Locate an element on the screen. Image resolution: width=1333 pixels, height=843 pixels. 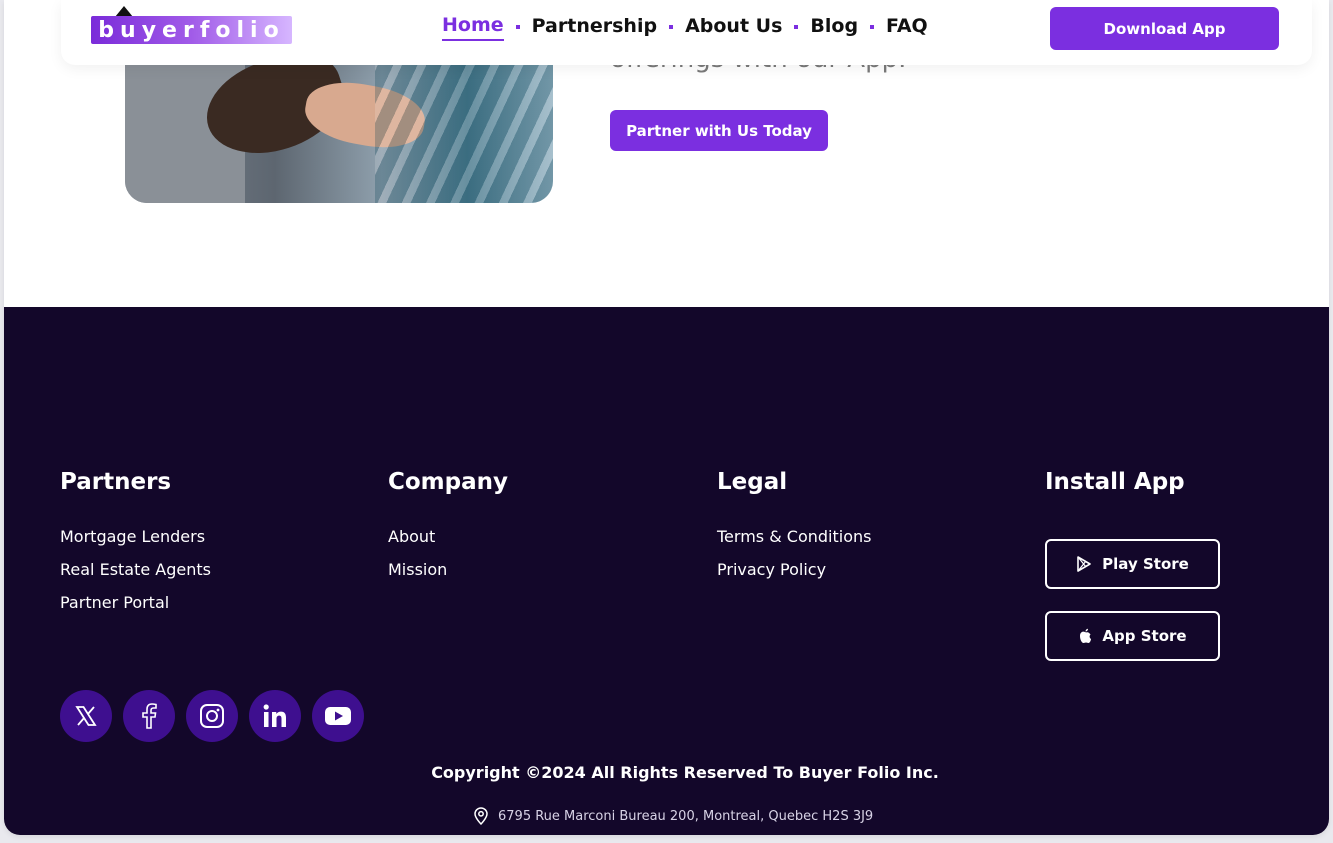
instagram-icon is located at coordinates (212, 716).